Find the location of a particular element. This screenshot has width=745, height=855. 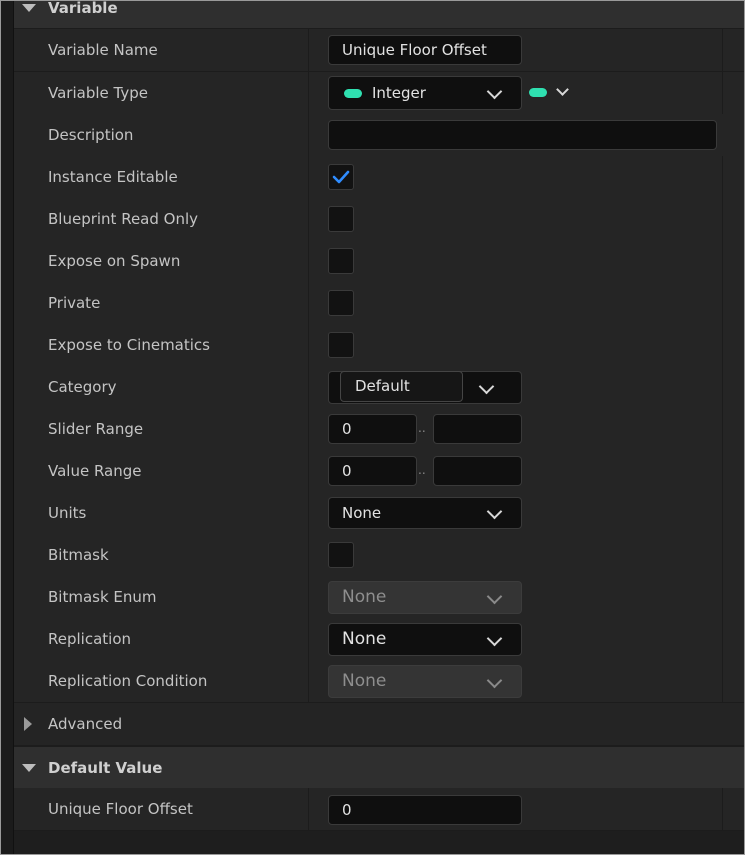

row-category: Category Default is located at coordinates (379, 387).